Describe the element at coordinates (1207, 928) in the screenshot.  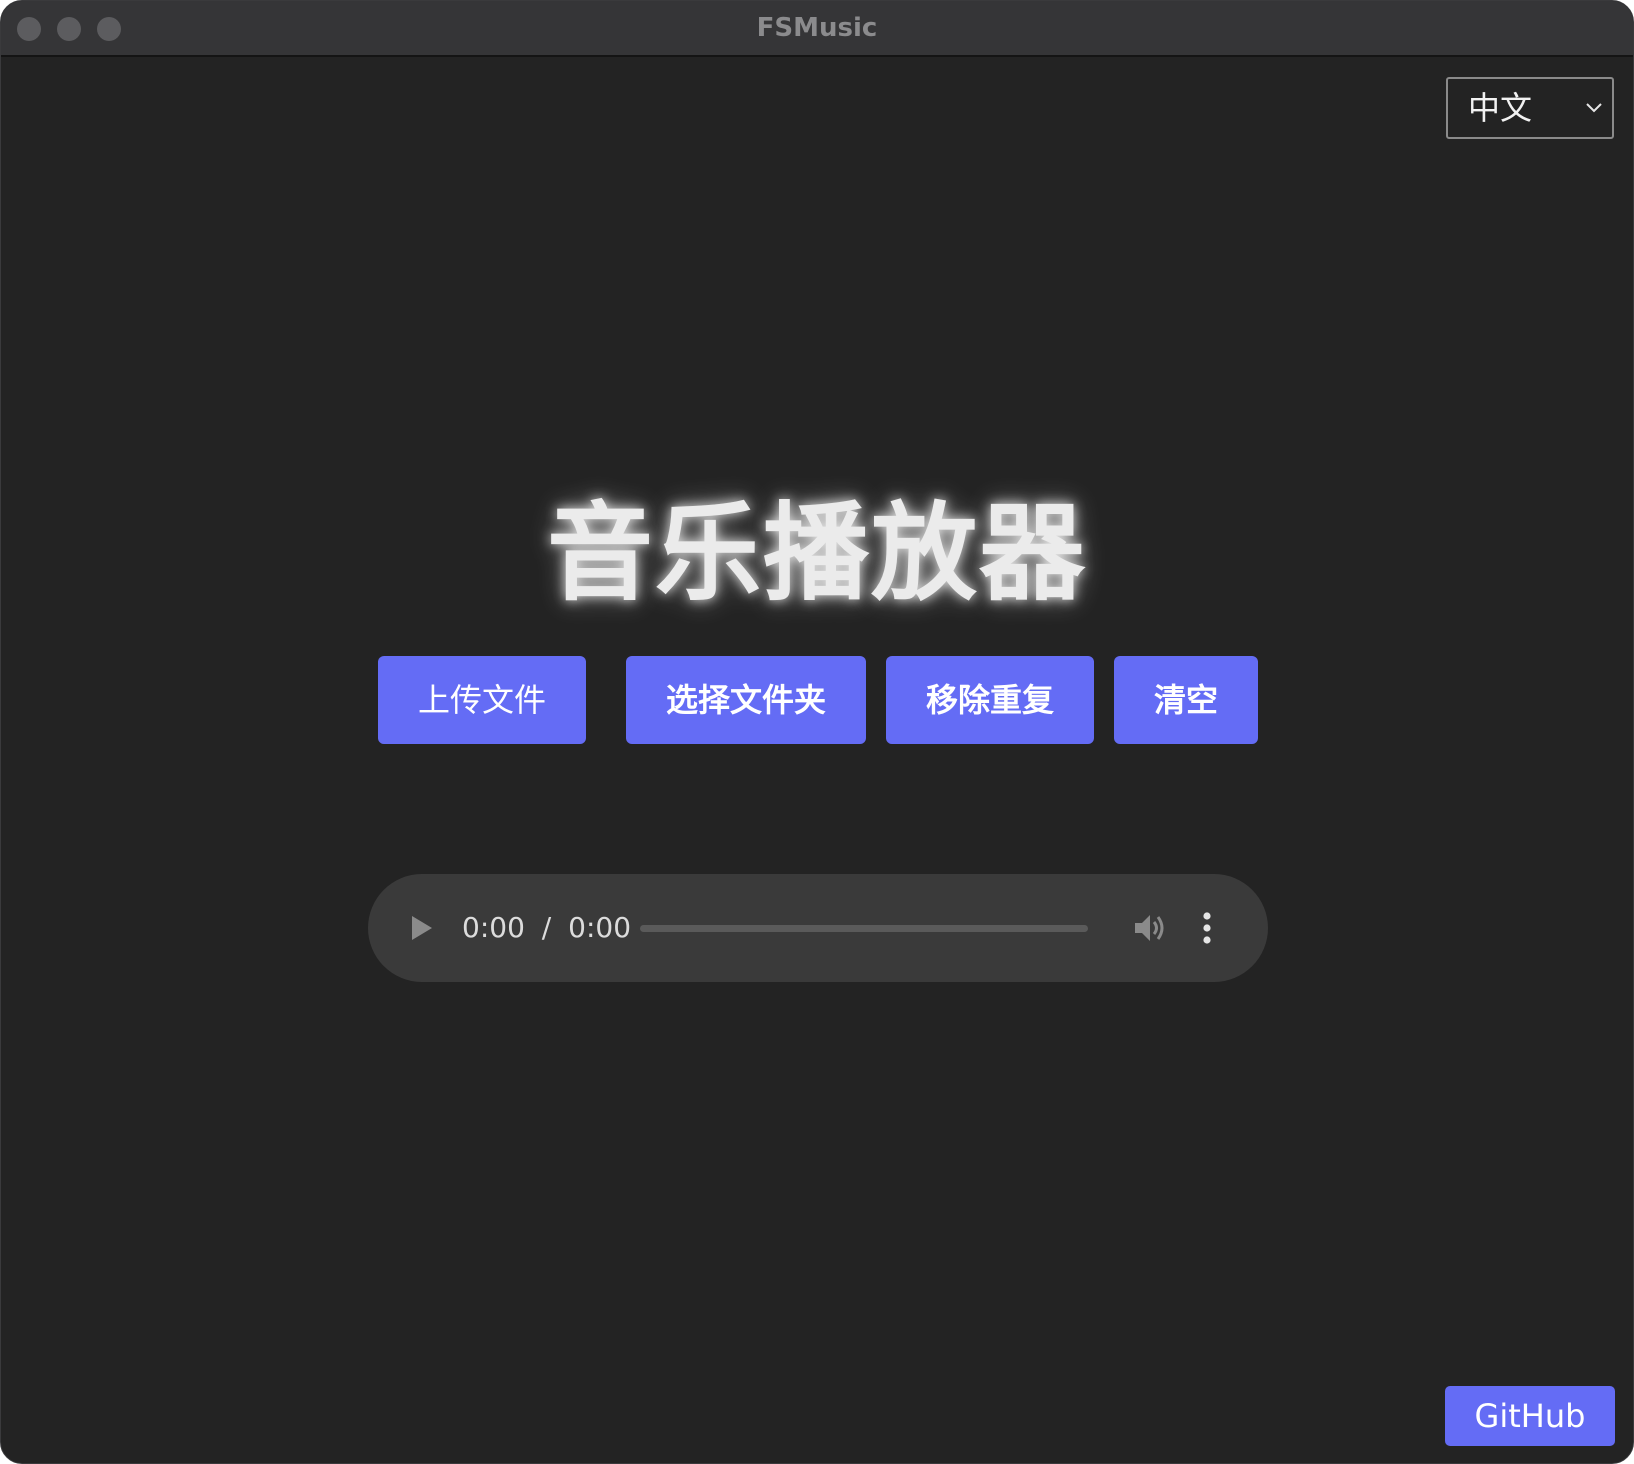
I see `more-vertical-icon` at that location.